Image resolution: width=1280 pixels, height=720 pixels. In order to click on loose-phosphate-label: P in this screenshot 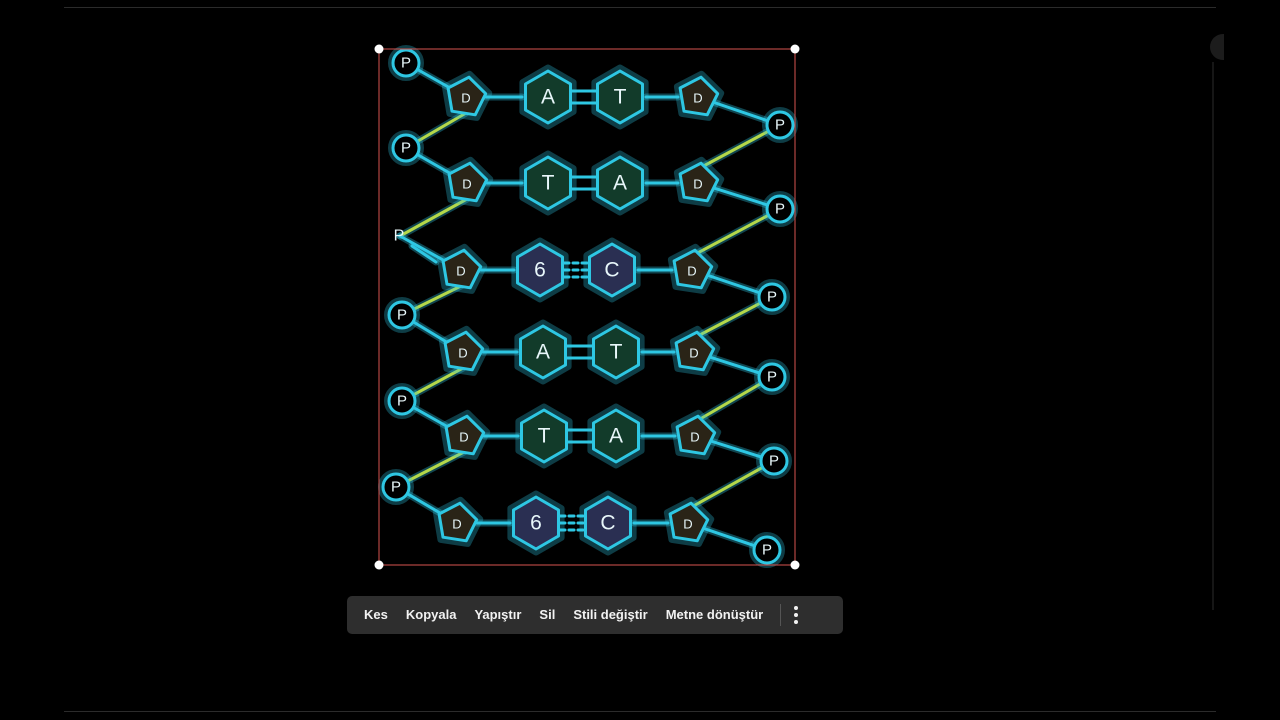, I will do `click(399, 236)`.